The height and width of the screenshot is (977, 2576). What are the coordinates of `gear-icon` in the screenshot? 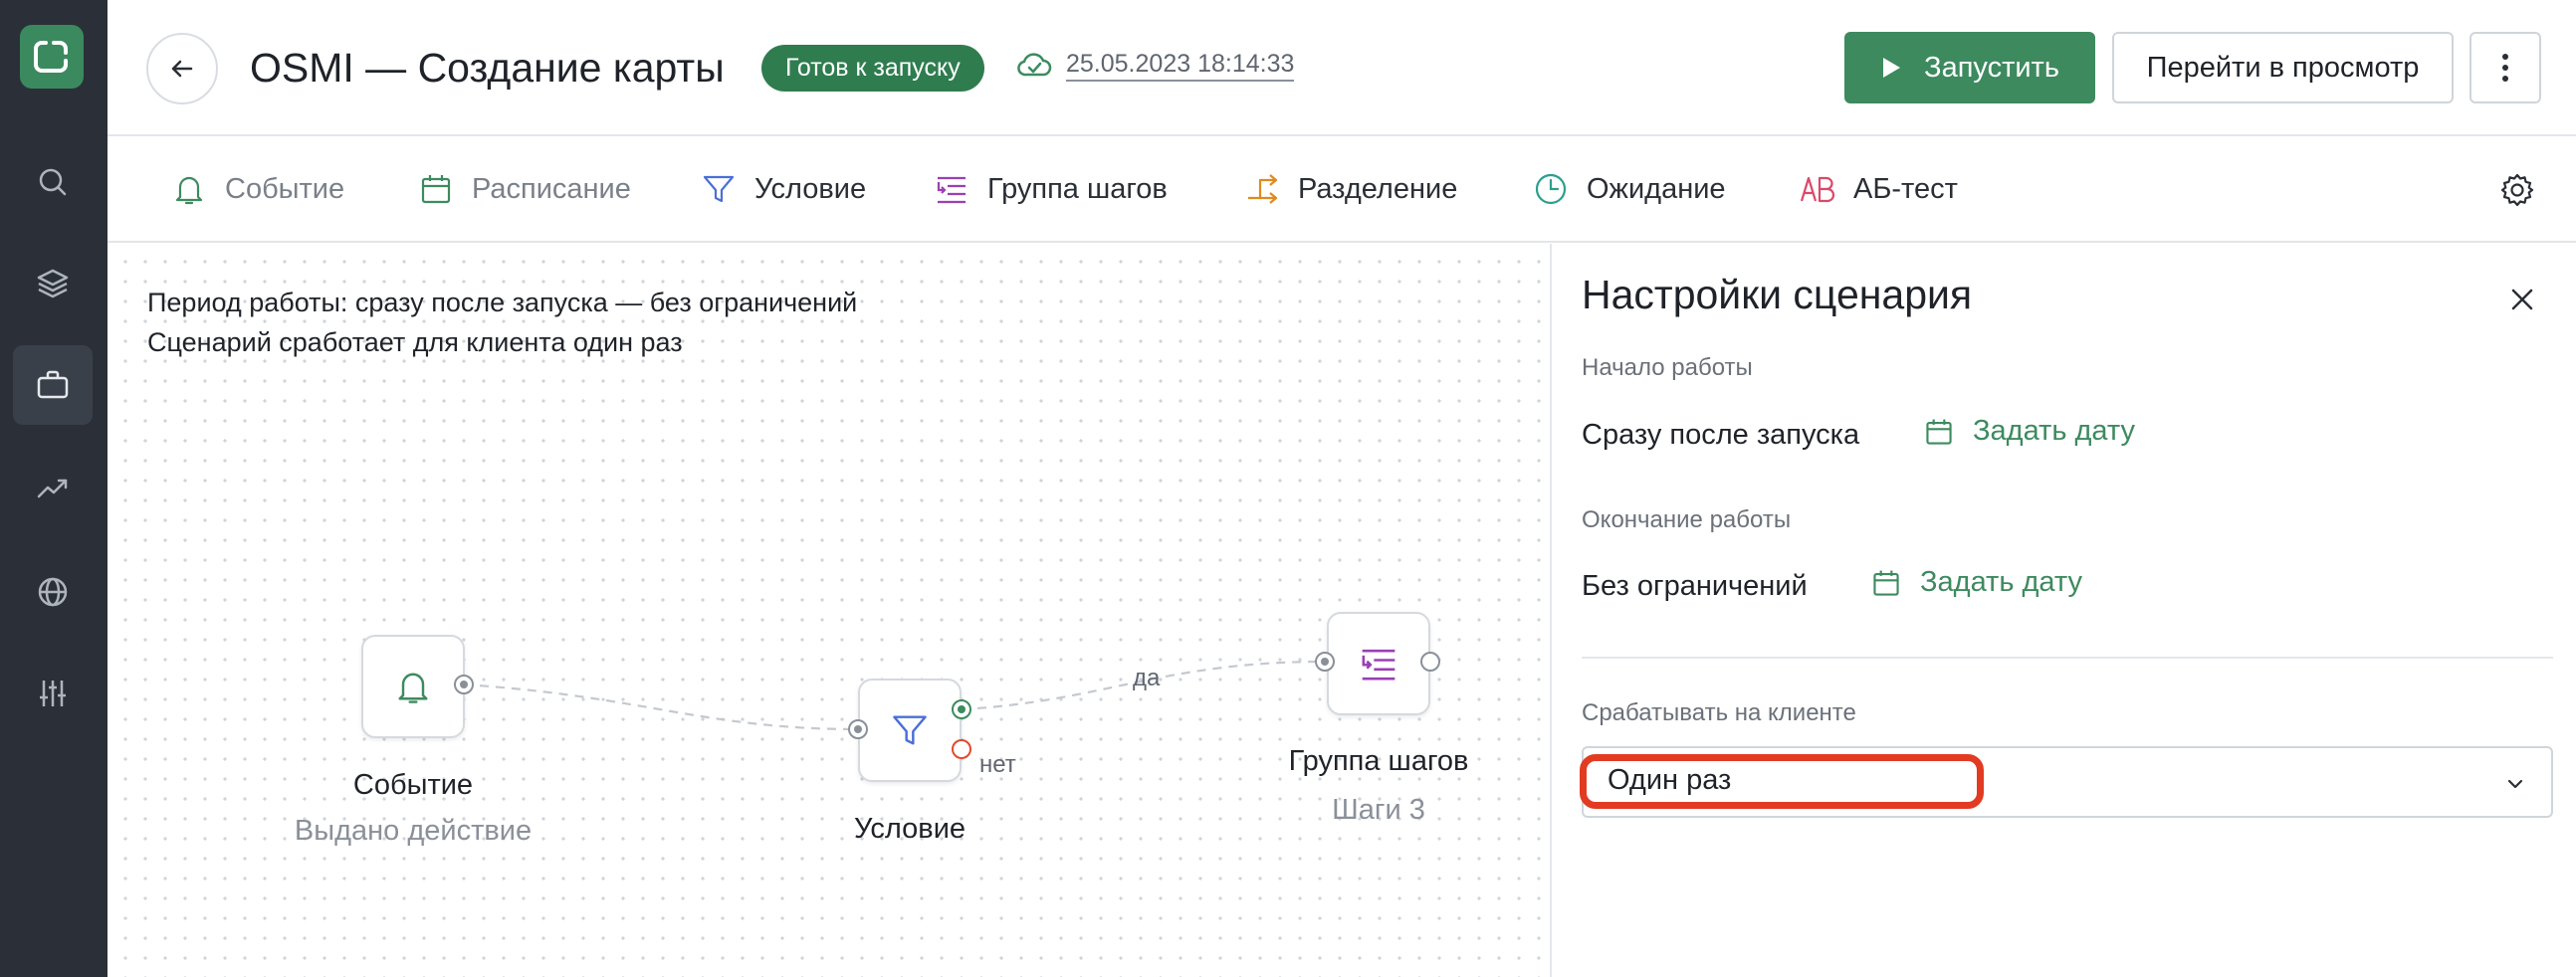 It's located at (2517, 190).